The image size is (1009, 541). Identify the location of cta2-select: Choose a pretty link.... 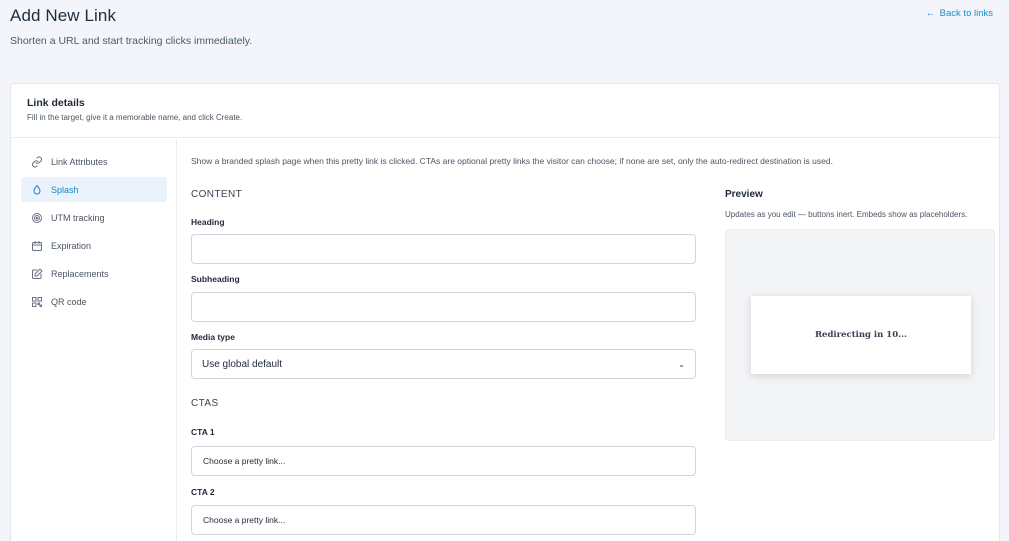
(443, 520).